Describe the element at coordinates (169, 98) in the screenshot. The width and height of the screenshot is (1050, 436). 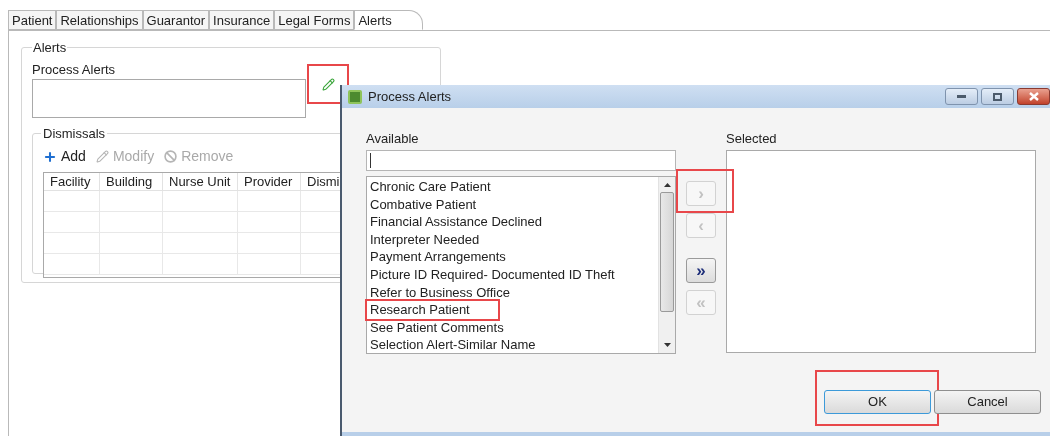
I see `process-alerts-field` at that location.